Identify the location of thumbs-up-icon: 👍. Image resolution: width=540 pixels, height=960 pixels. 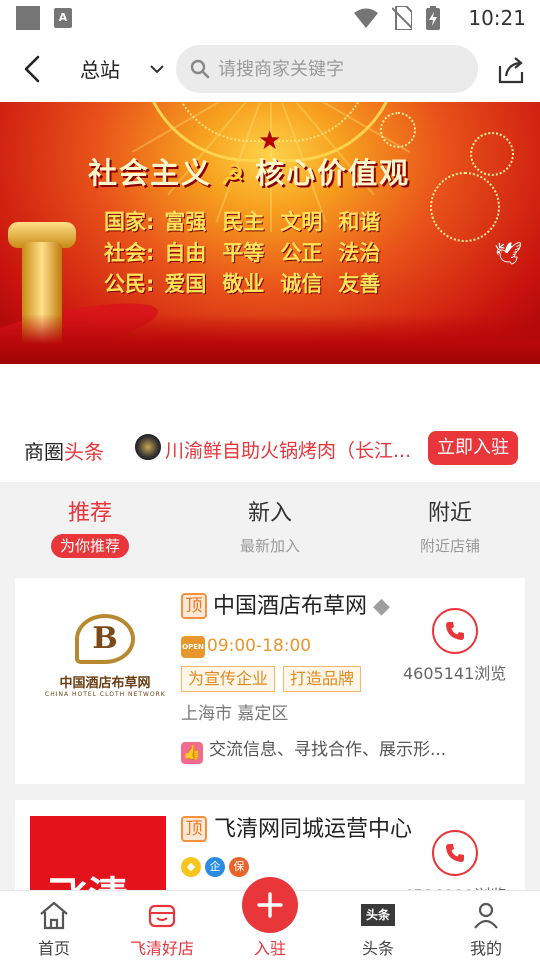
(192, 753).